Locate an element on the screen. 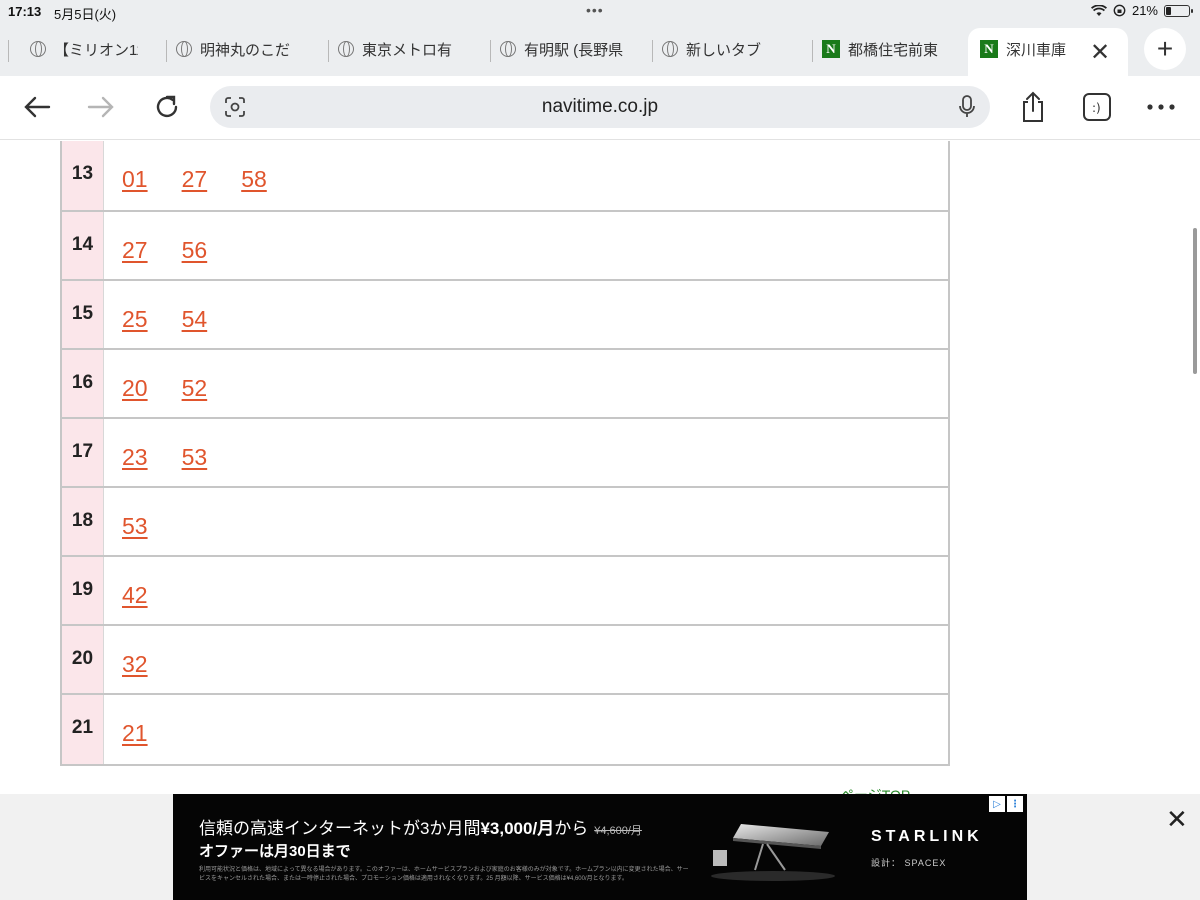  departure-minute-link: 58 is located at coordinates (254, 188).